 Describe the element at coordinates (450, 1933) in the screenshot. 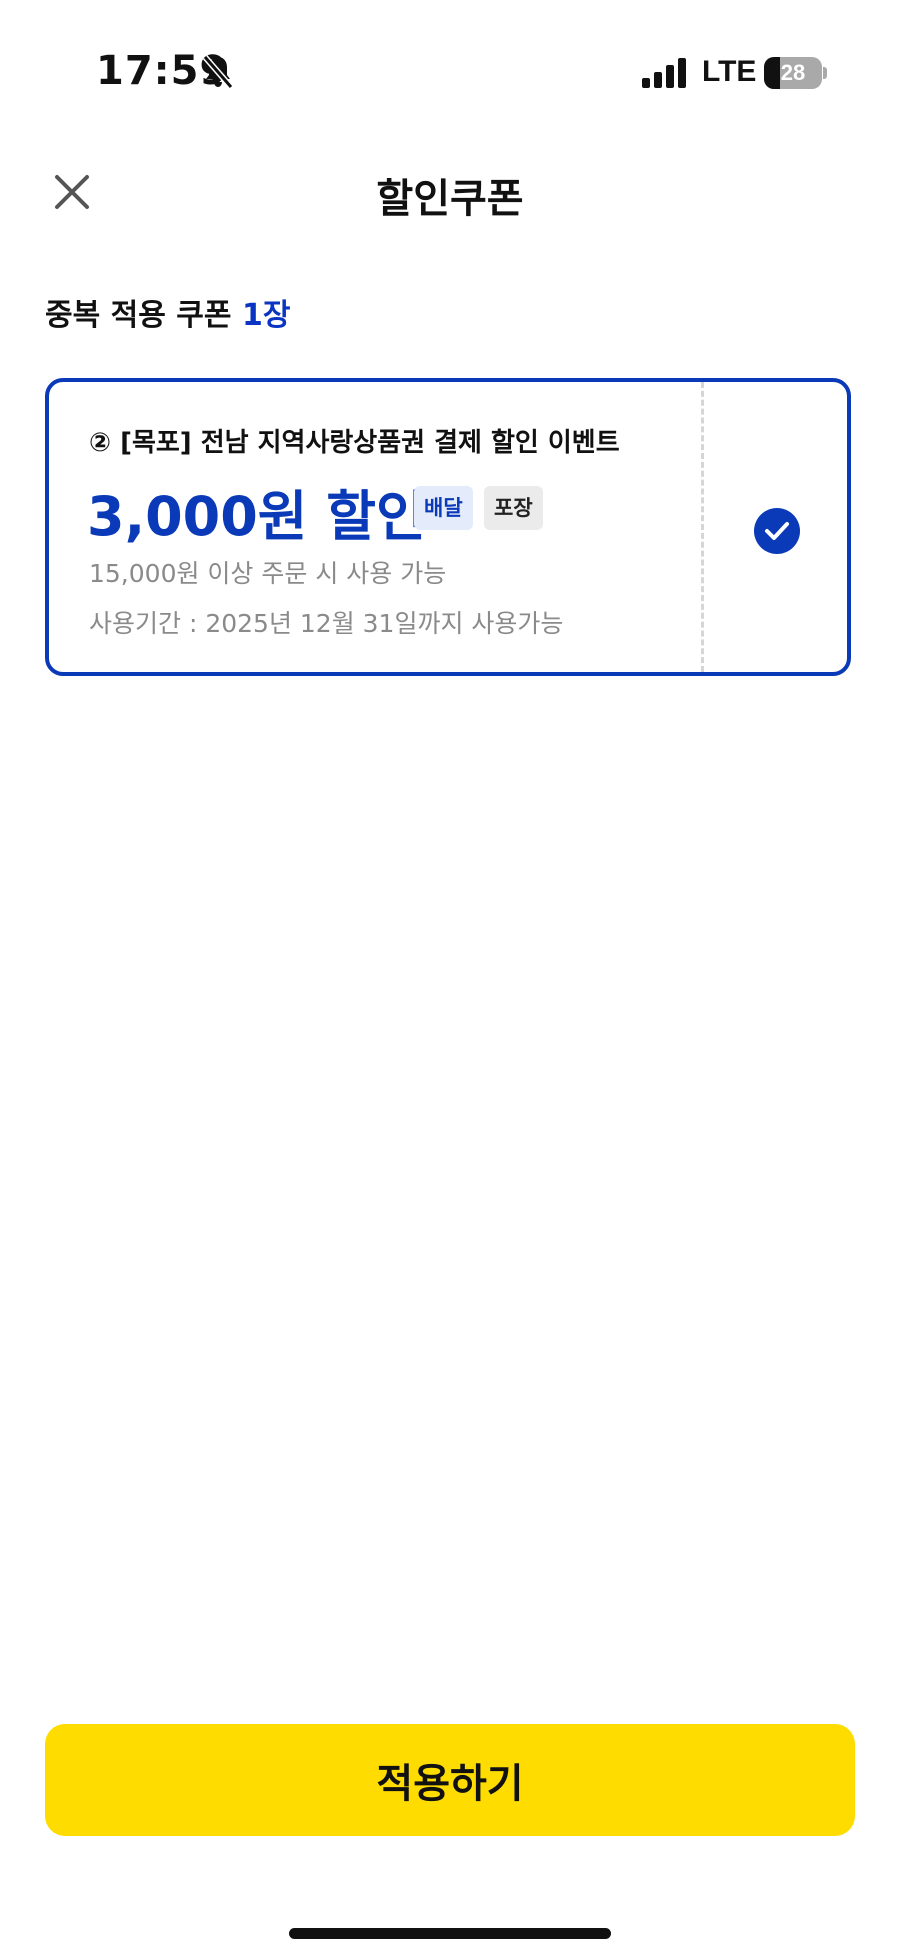

I see `home-indicator` at that location.